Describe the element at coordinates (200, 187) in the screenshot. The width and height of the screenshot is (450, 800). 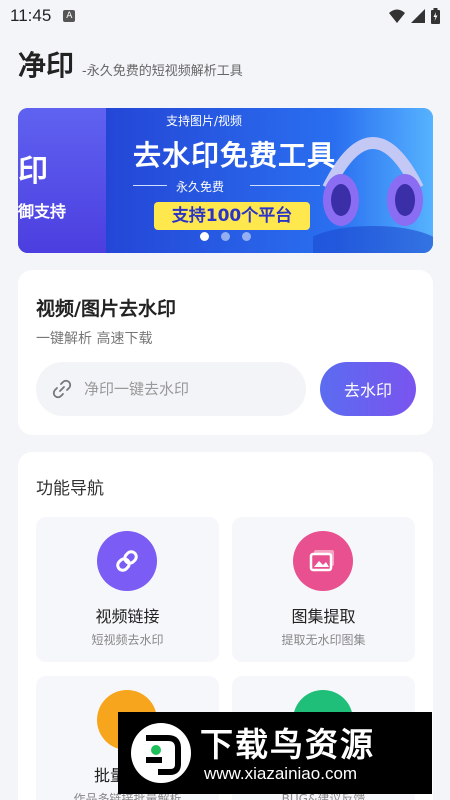
I see `banner-free-text: 永久免费` at that location.